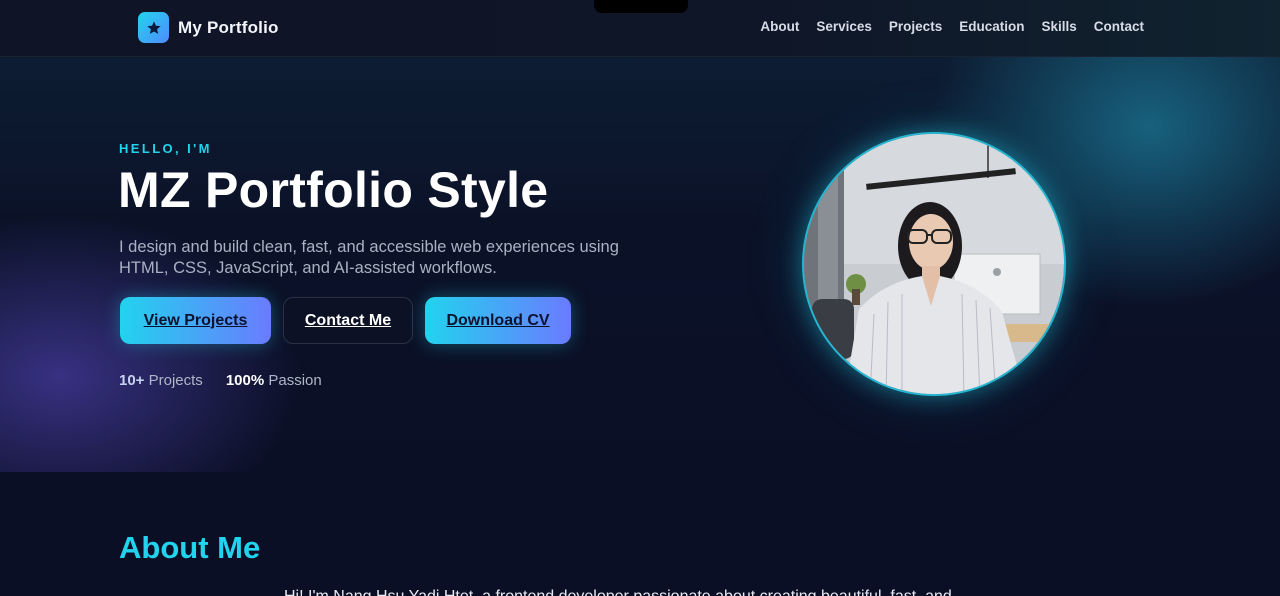 Image resolution: width=1280 pixels, height=596 pixels. Describe the element at coordinates (220, 380) in the screenshot. I see `hero-stats: 10+ Projects 100% Passion` at that location.